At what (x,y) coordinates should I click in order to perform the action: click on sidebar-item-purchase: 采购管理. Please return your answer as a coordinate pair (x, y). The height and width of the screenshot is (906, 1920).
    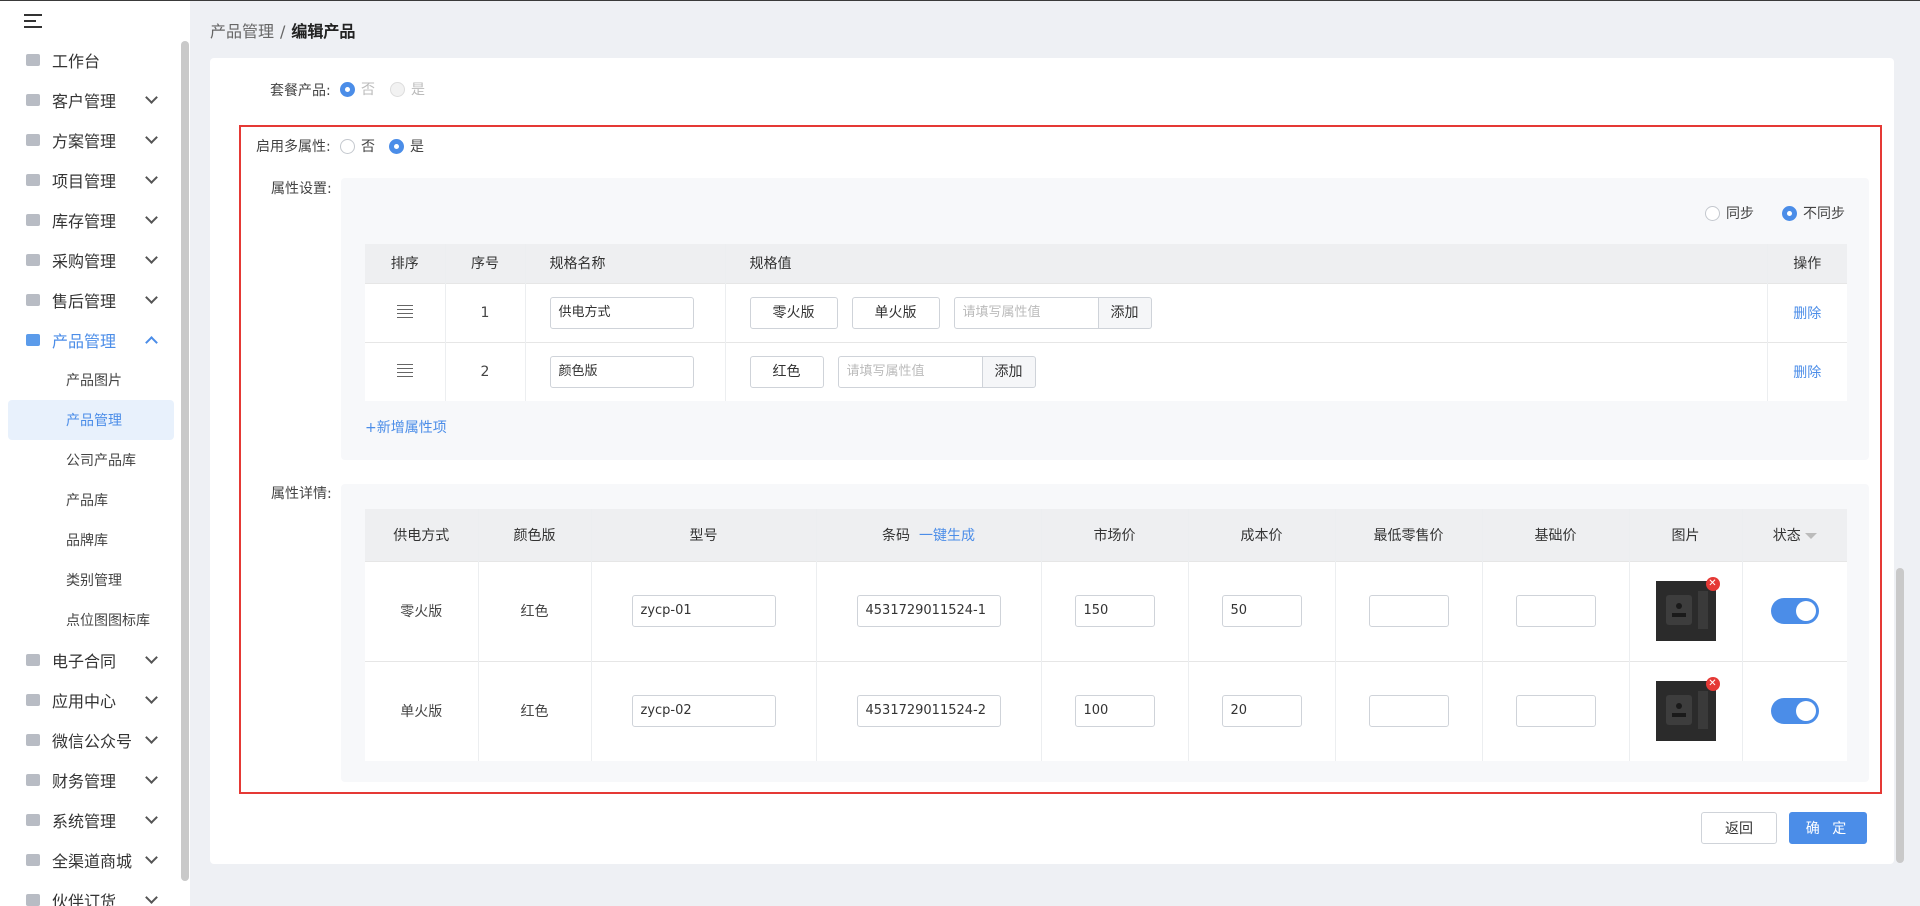
    Looking at the image, I should click on (91, 260).